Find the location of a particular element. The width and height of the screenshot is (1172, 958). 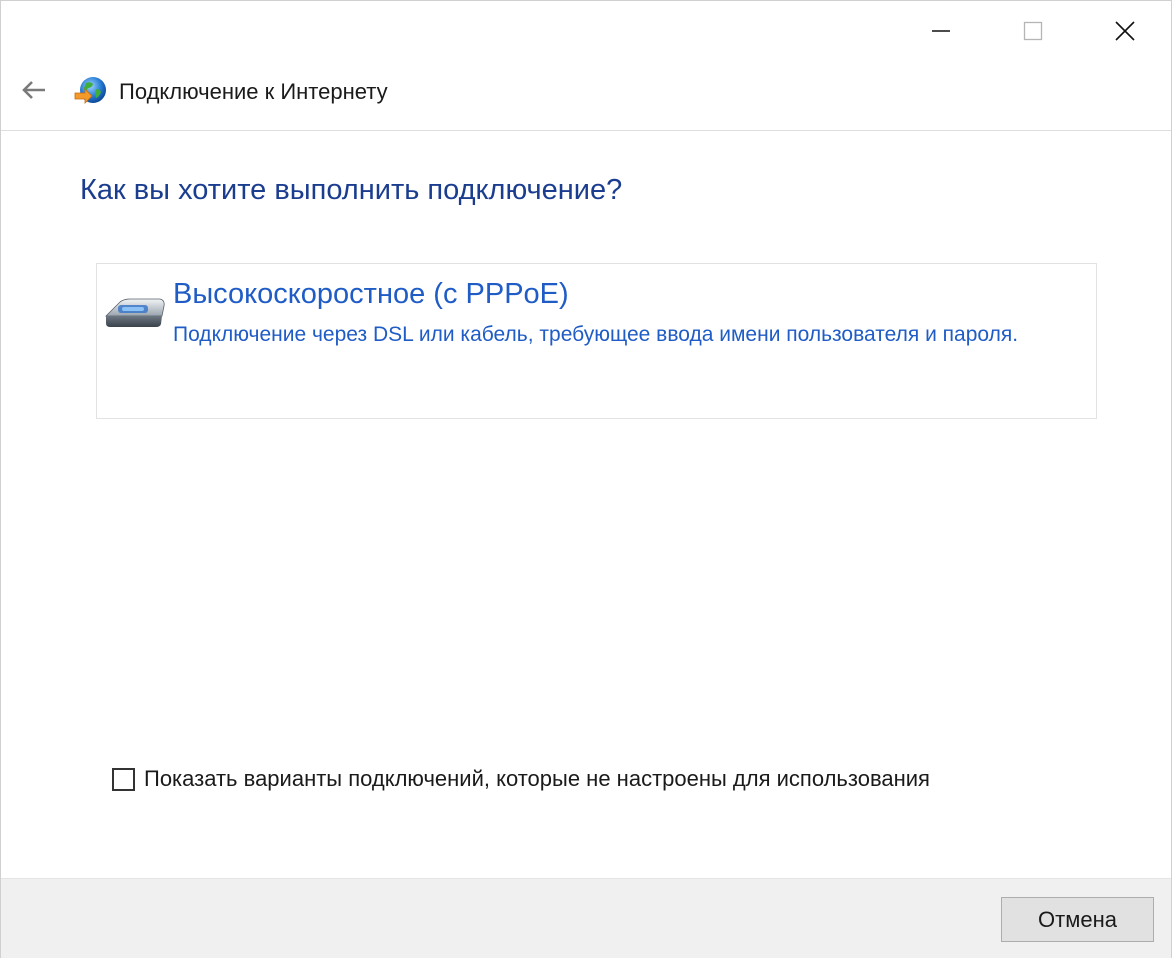

close-icon is located at coordinates (1125, 31).